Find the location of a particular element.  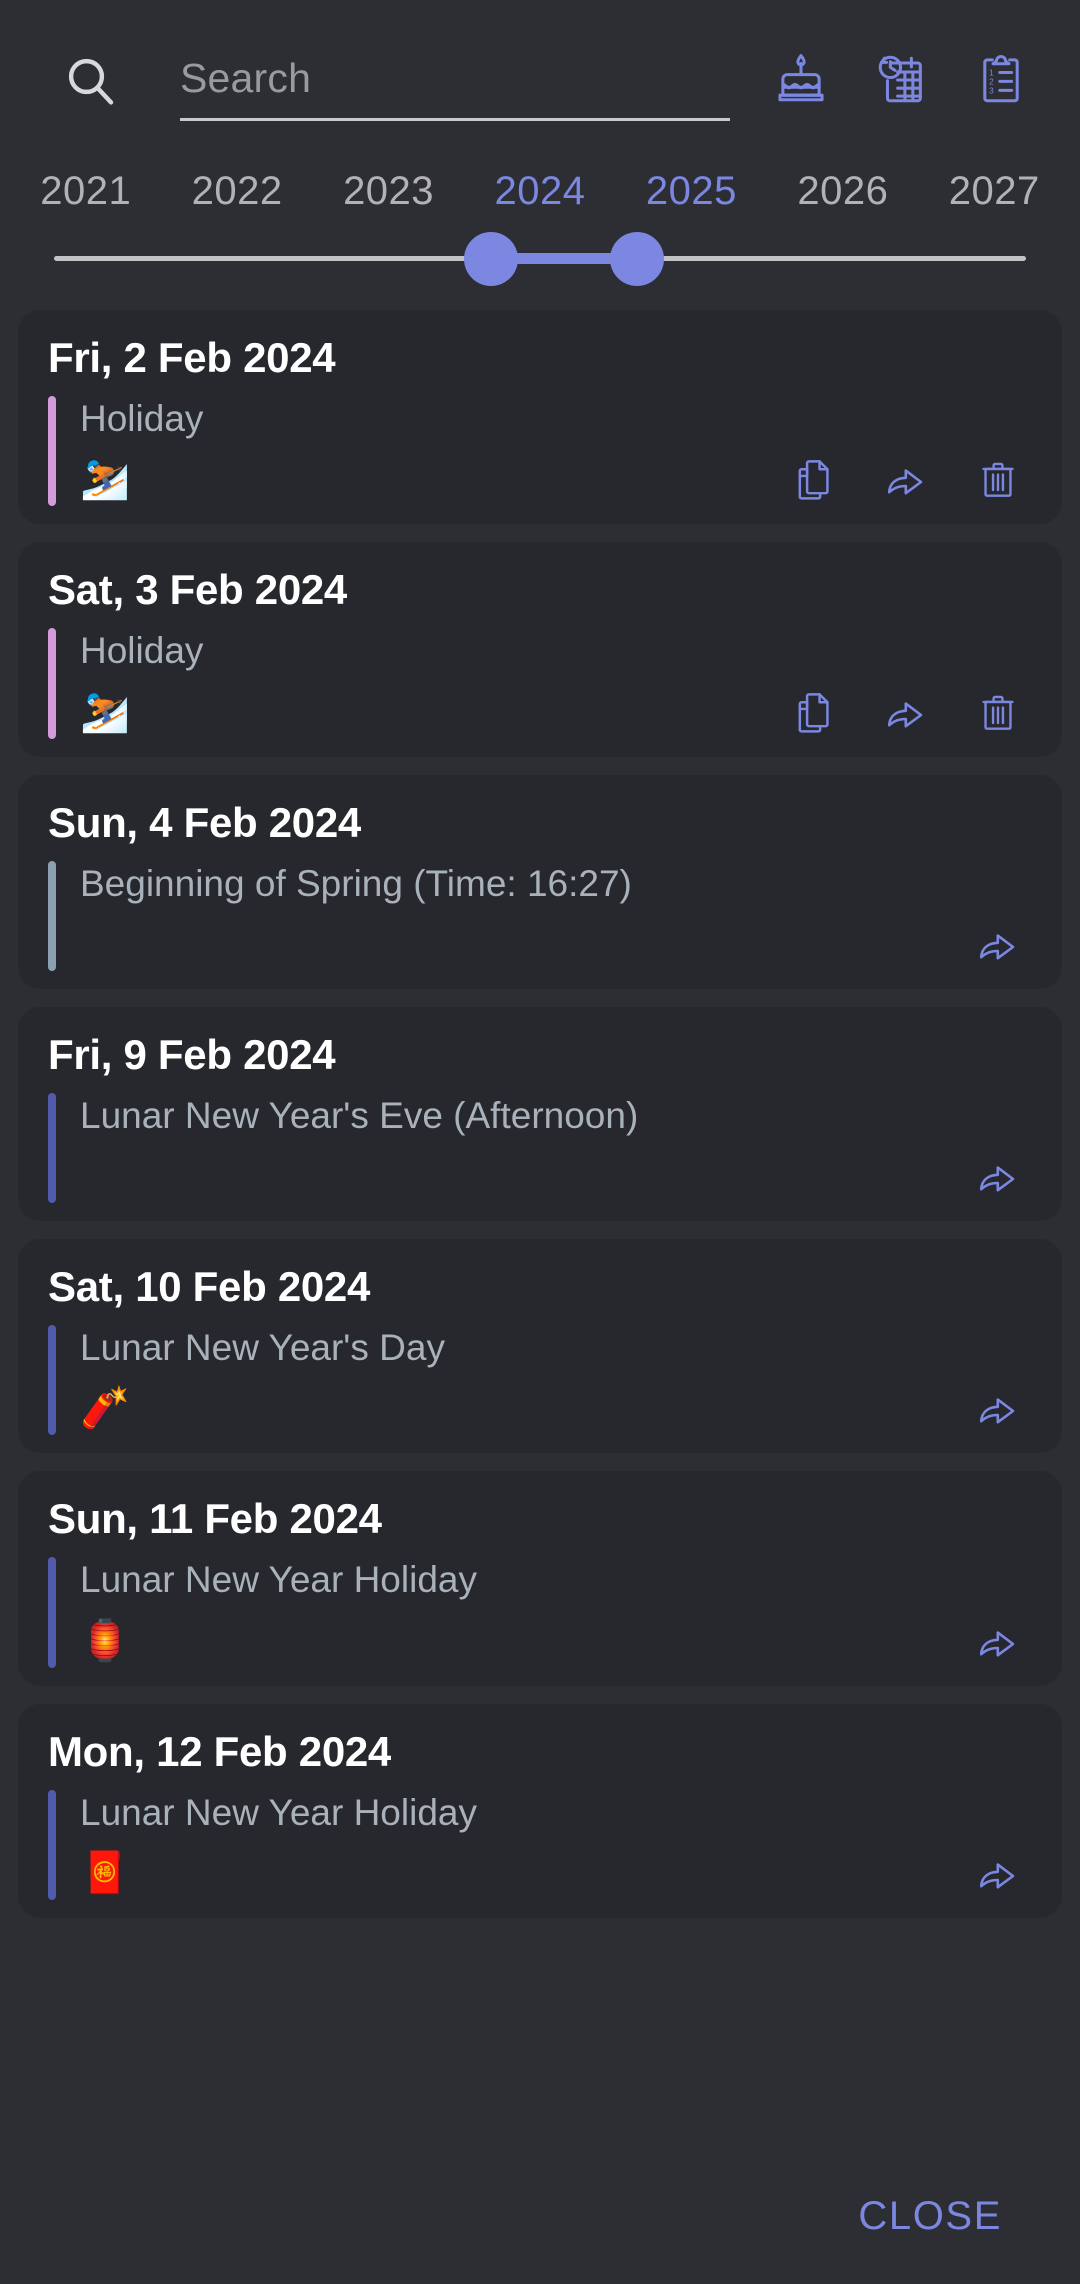

birthday-cake-icon is located at coordinates (801, 79).